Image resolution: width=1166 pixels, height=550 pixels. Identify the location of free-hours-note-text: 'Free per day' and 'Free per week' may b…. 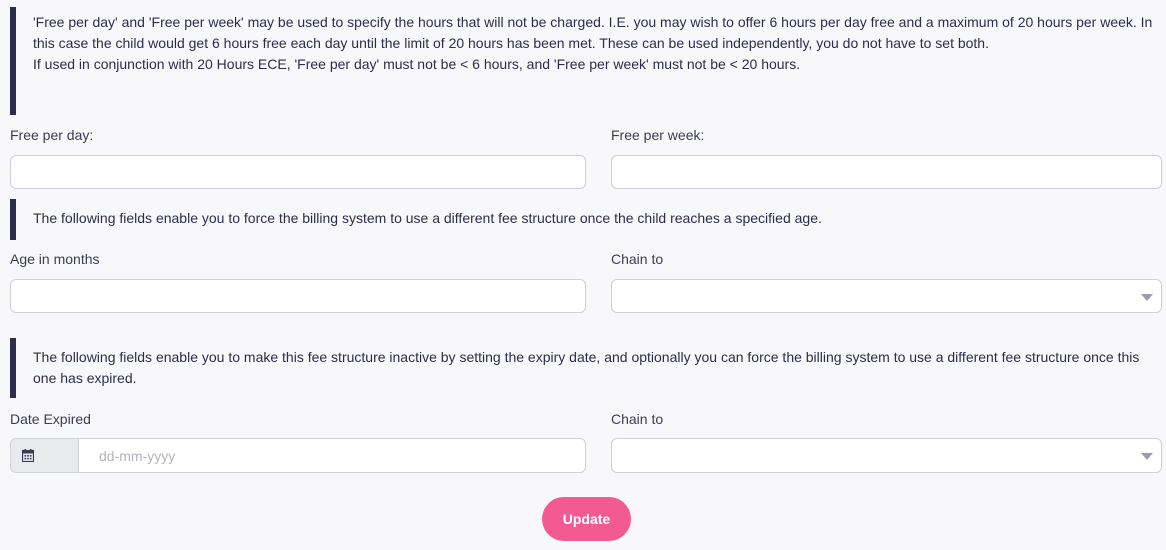
(593, 32).